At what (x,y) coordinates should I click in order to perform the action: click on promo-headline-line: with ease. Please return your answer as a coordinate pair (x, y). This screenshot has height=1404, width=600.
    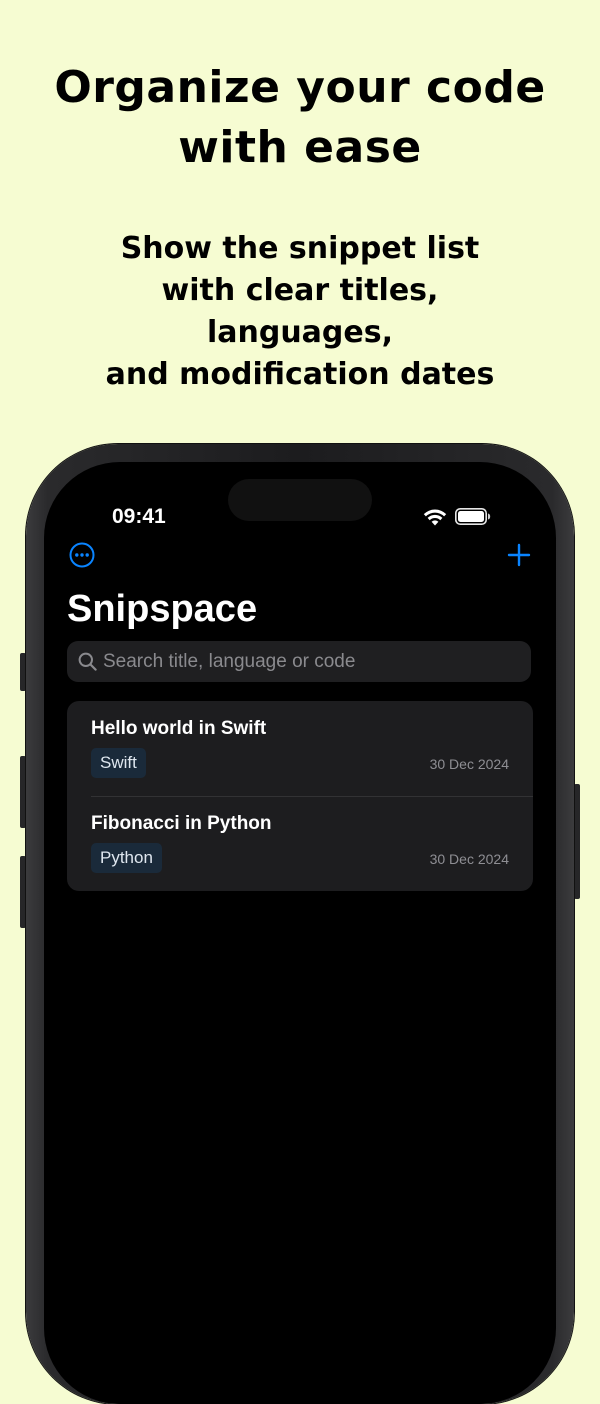
    Looking at the image, I should click on (300, 147).